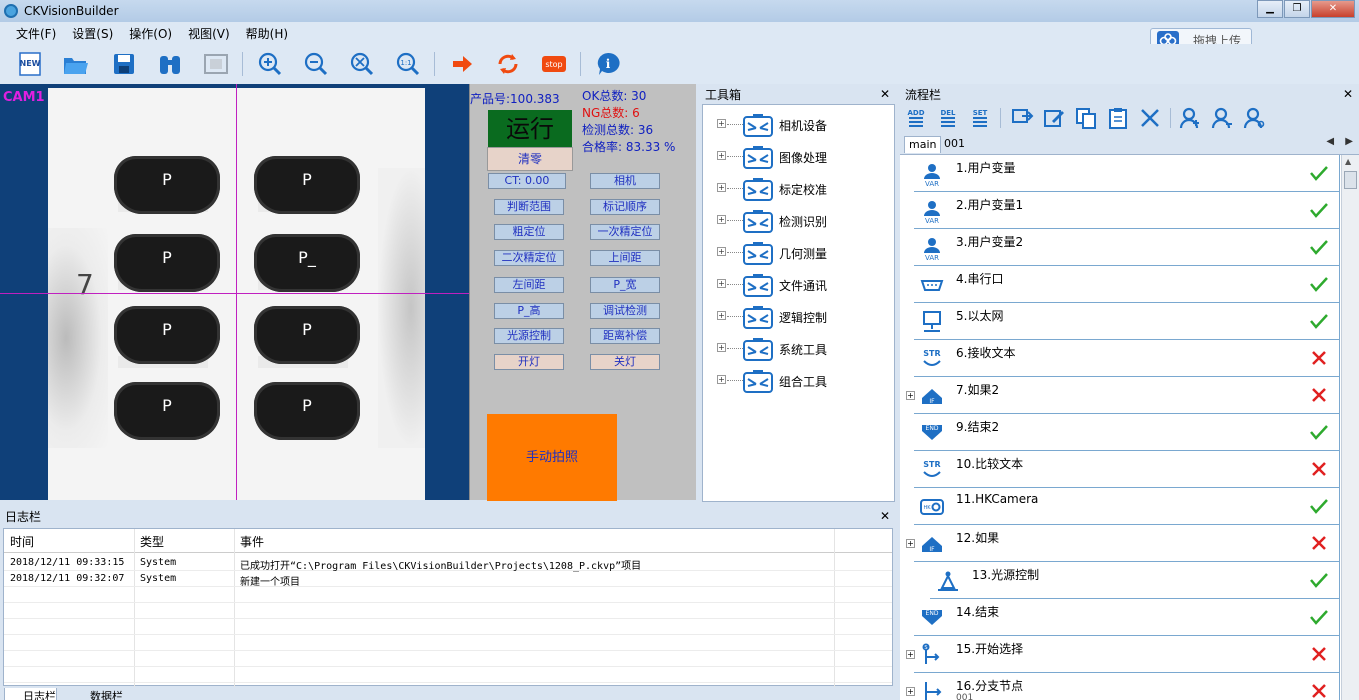  Describe the element at coordinates (252, 541) in the screenshot. I see `column-event: 事件` at that location.